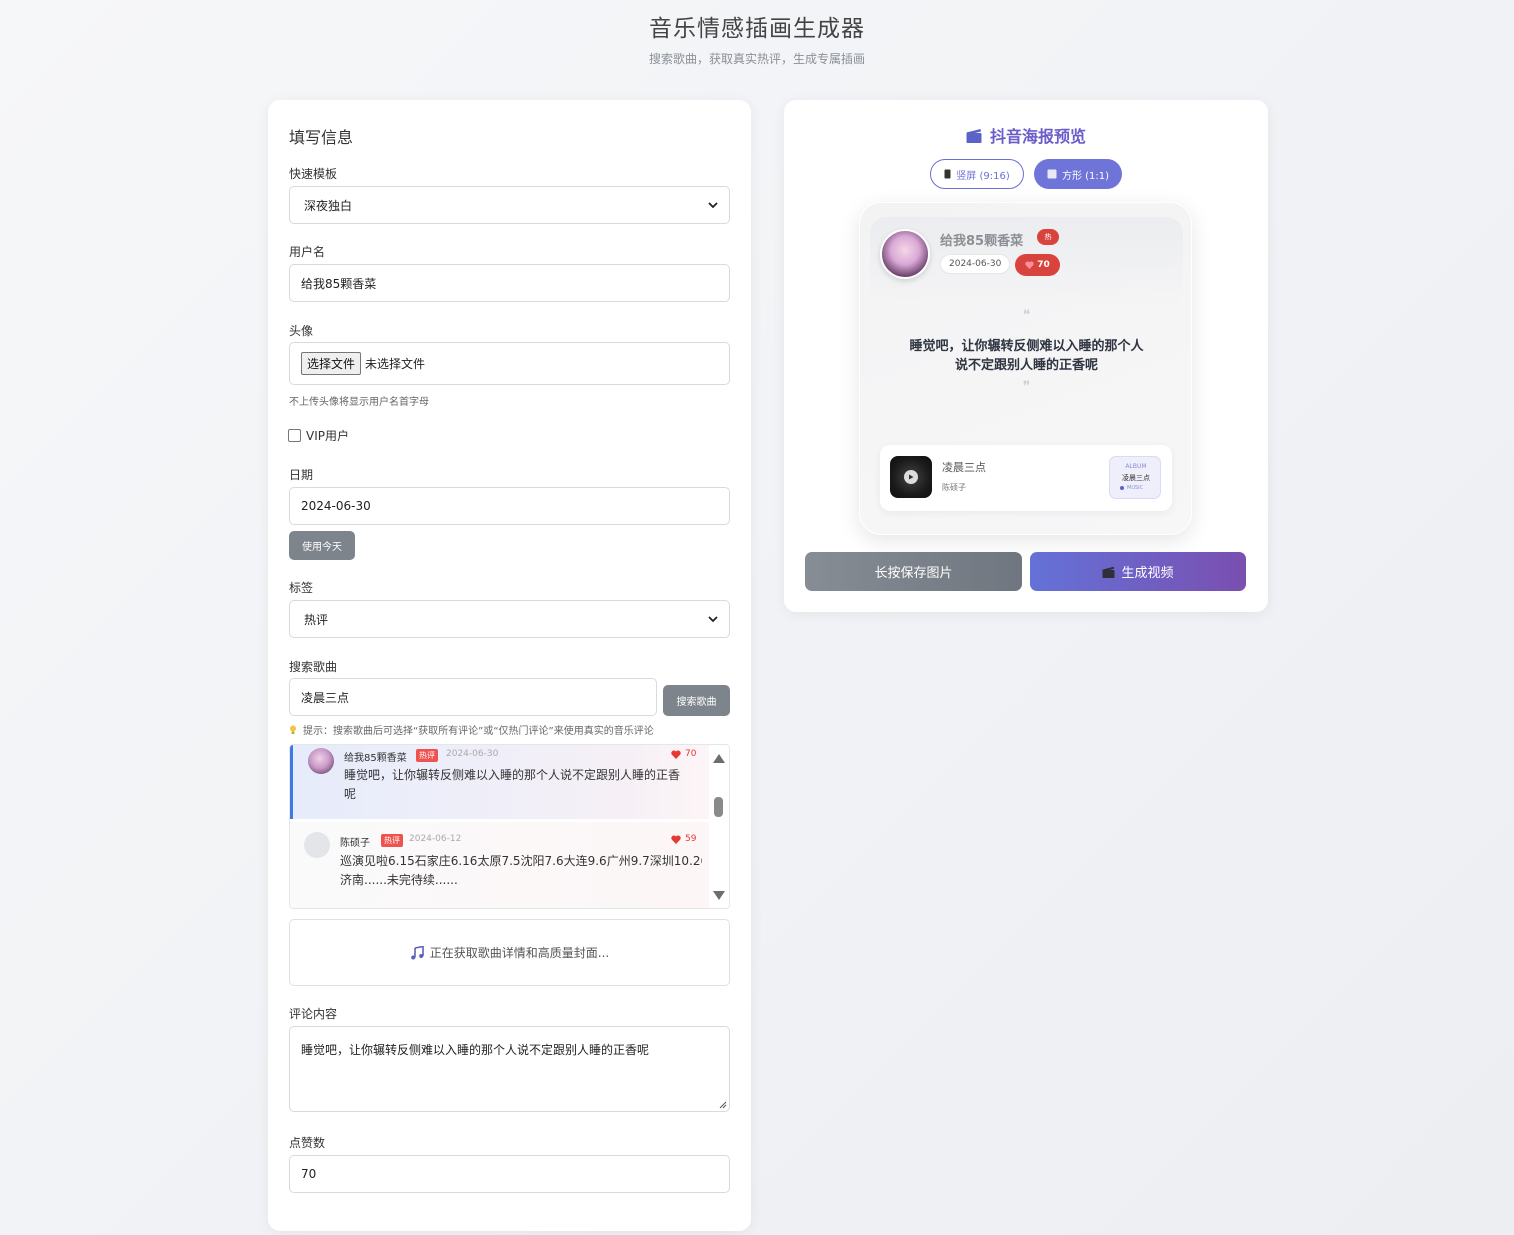 The image size is (1514, 1235). I want to click on likes-label: 点赞数, so click(307, 1143).